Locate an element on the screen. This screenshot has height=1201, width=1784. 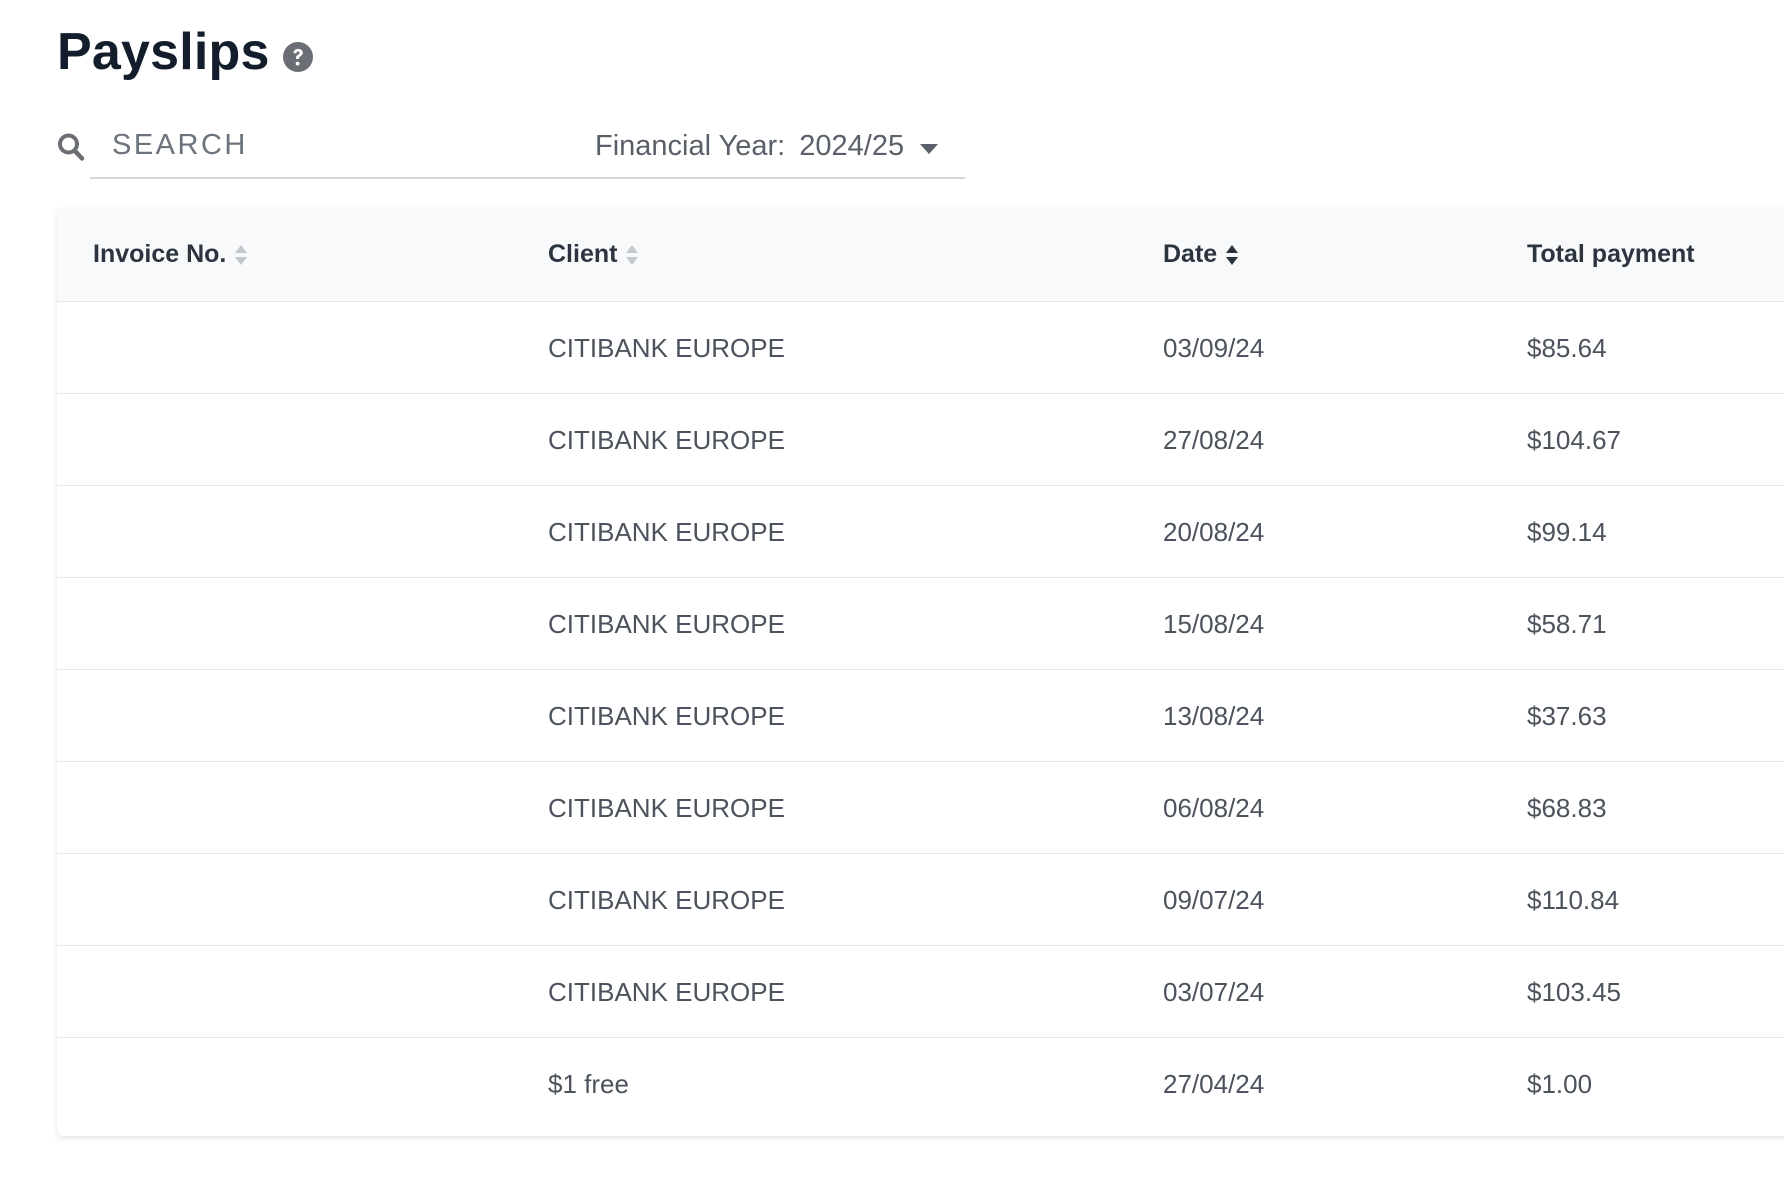
date-cell: 09/07/24 is located at coordinates (1214, 899).